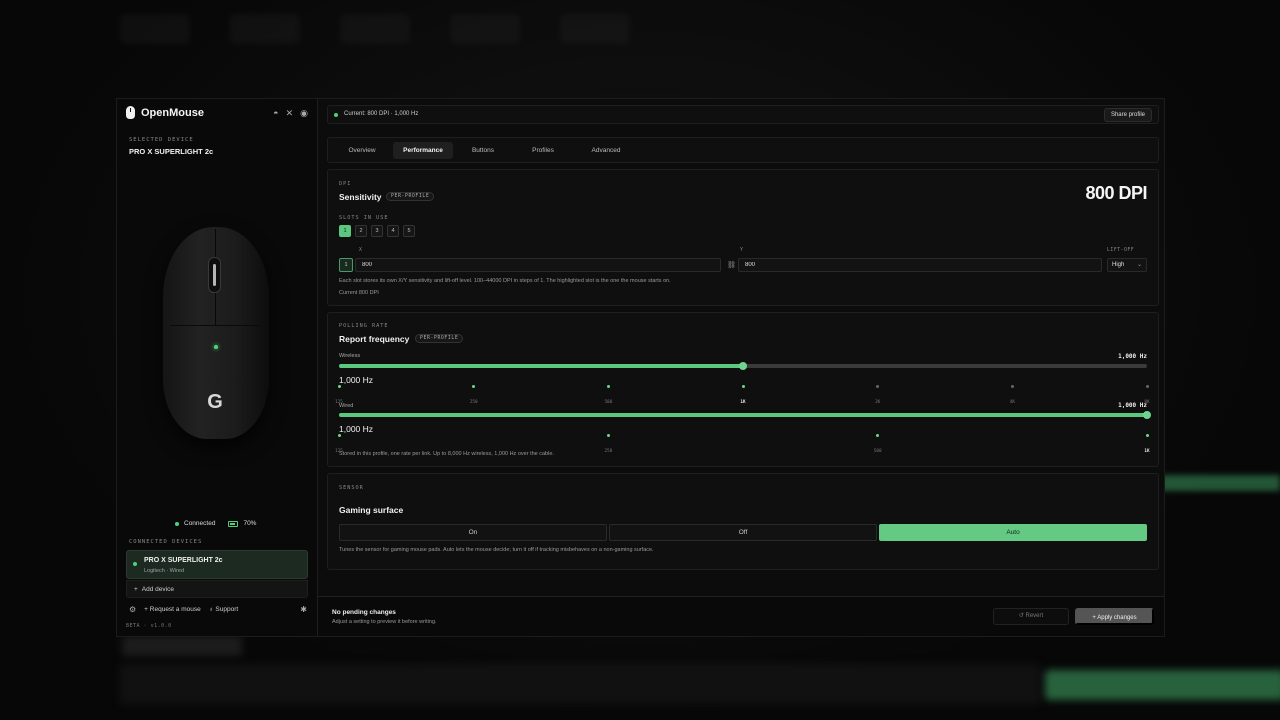 The image size is (1280, 720). What do you see at coordinates (345, 184) in the screenshot?
I see `dpi-section-label: DPI` at bounding box center [345, 184].